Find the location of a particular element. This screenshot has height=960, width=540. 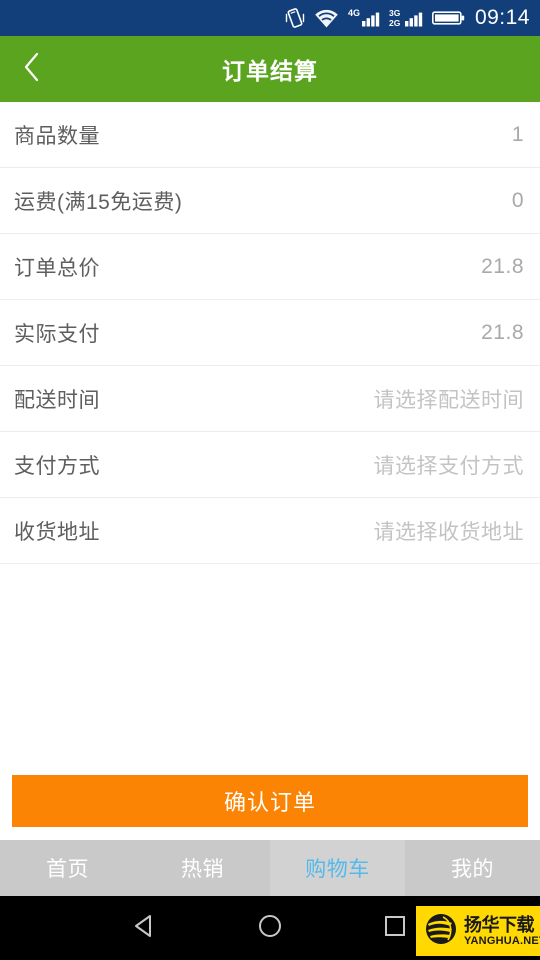

row-label: 收货地址 is located at coordinates (57, 532).